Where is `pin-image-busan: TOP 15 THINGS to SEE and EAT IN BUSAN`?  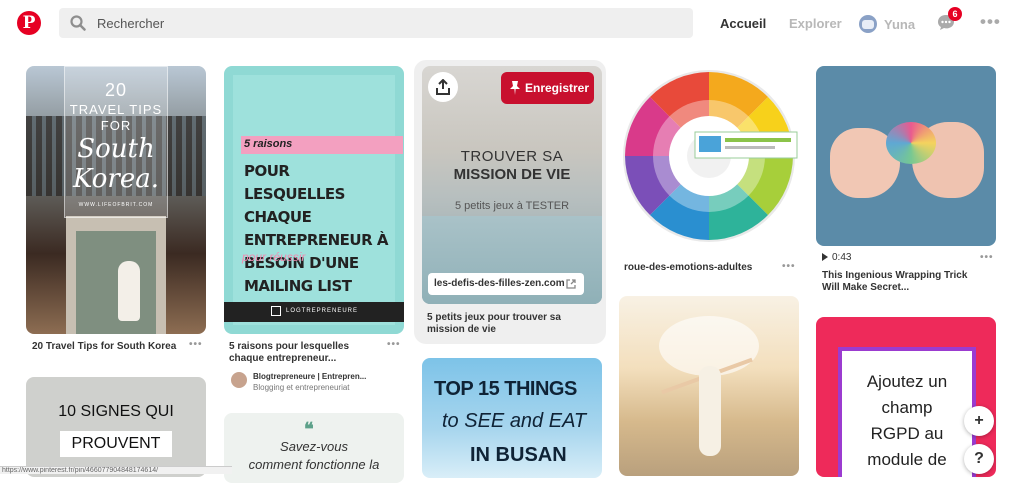
pin-image-busan: TOP 15 THINGS to SEE and EAT IN BUSAN is located at coordinates (512, 418).